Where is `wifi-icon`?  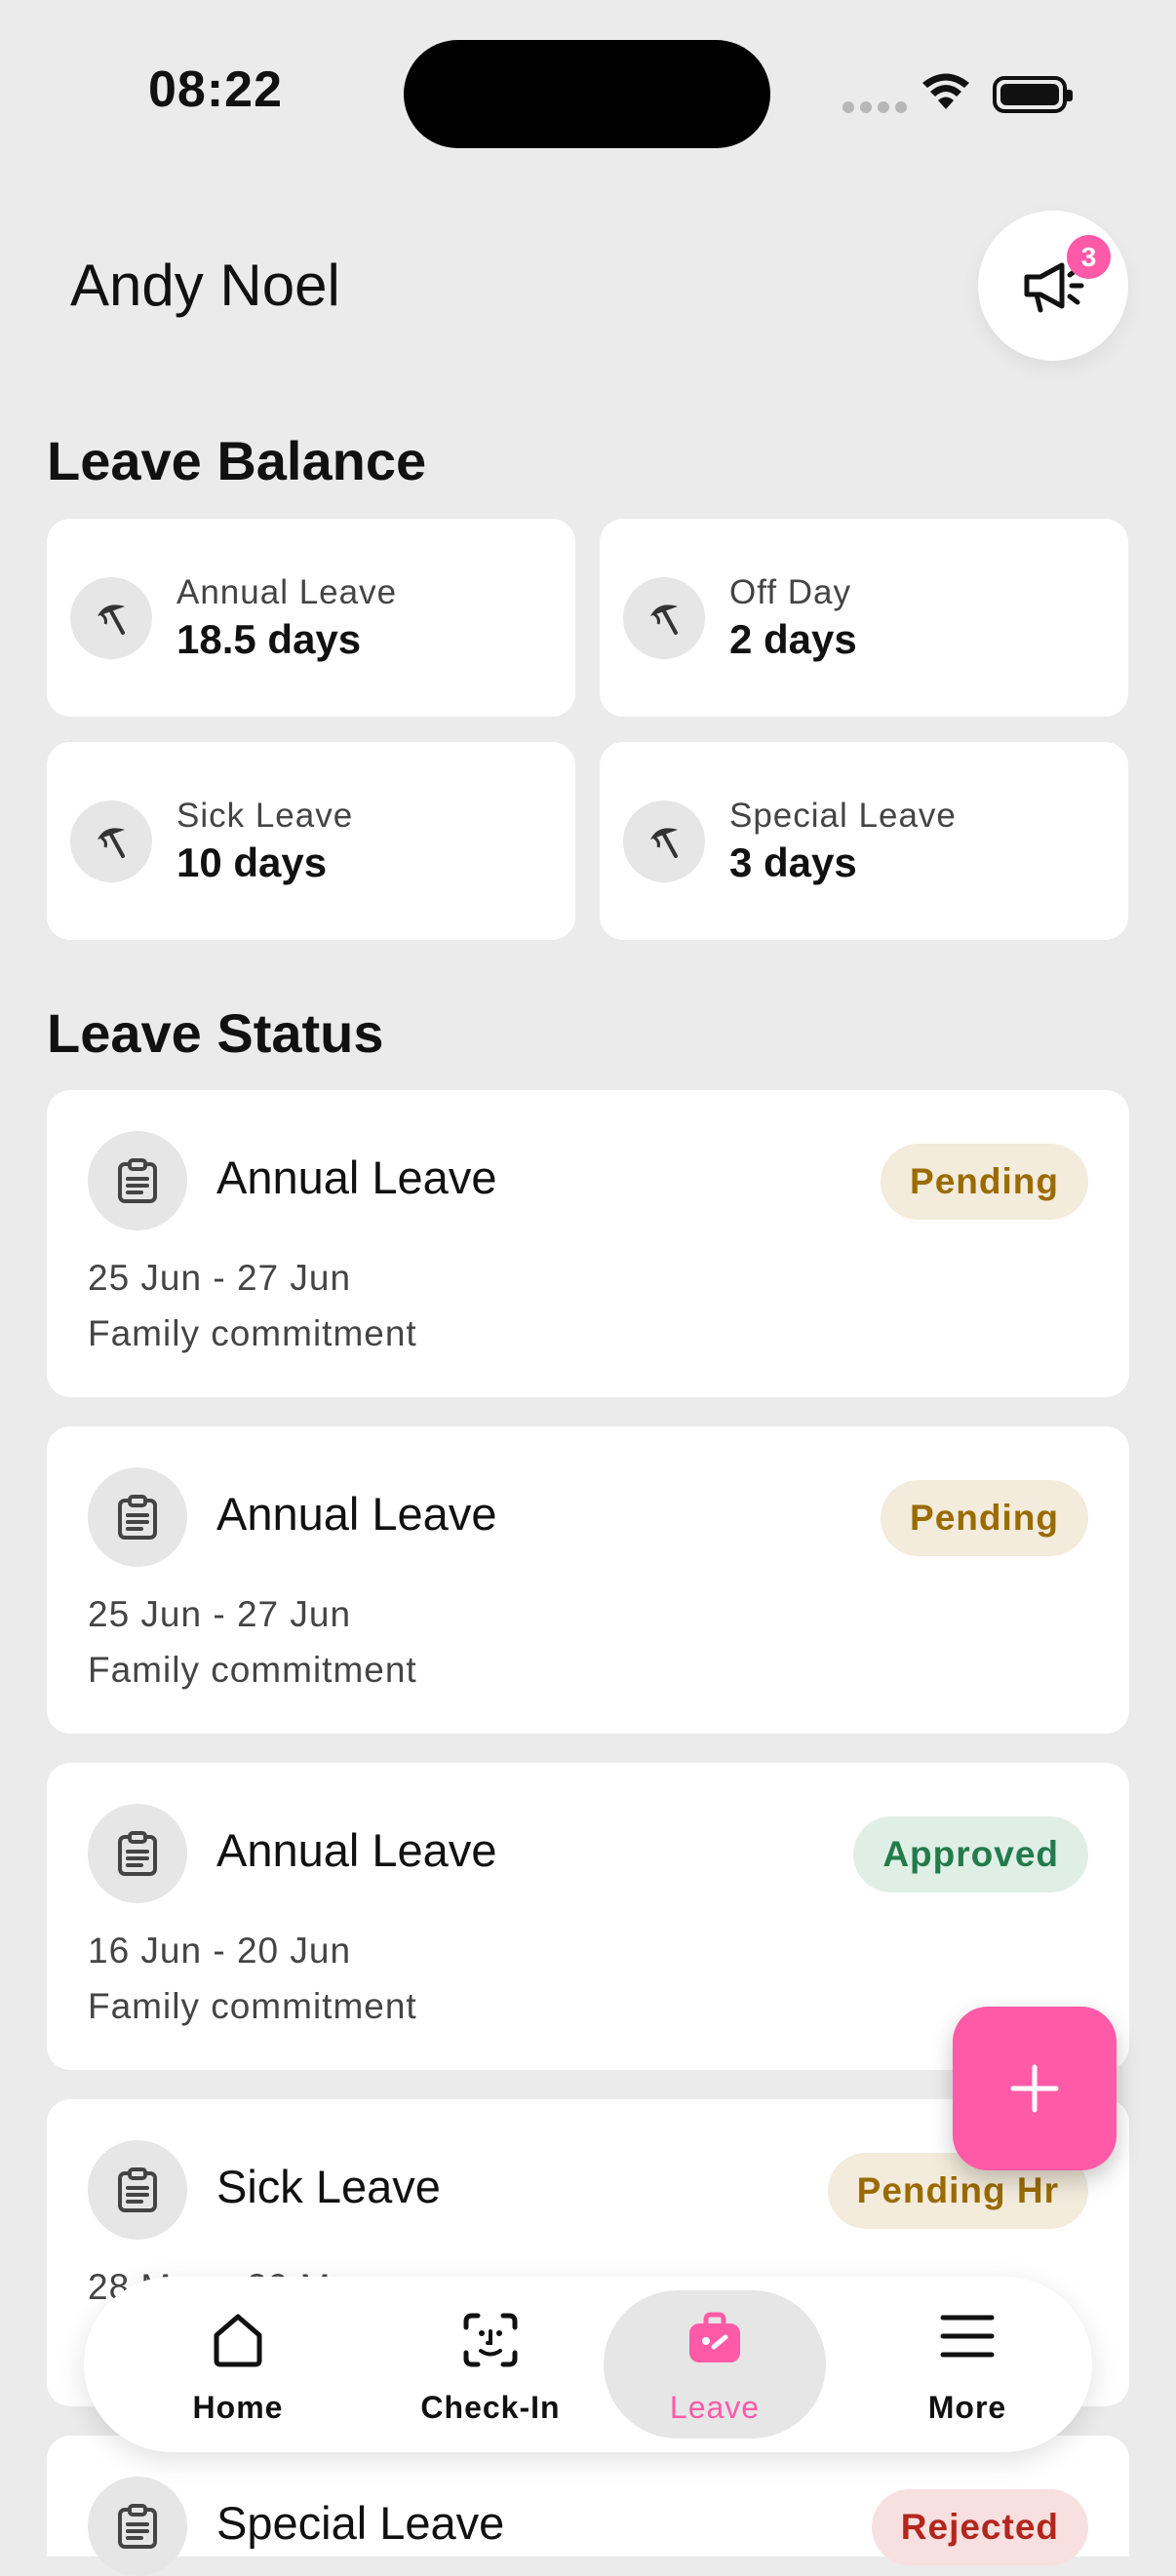
wifi-icon is located at coordinates (945, 91).